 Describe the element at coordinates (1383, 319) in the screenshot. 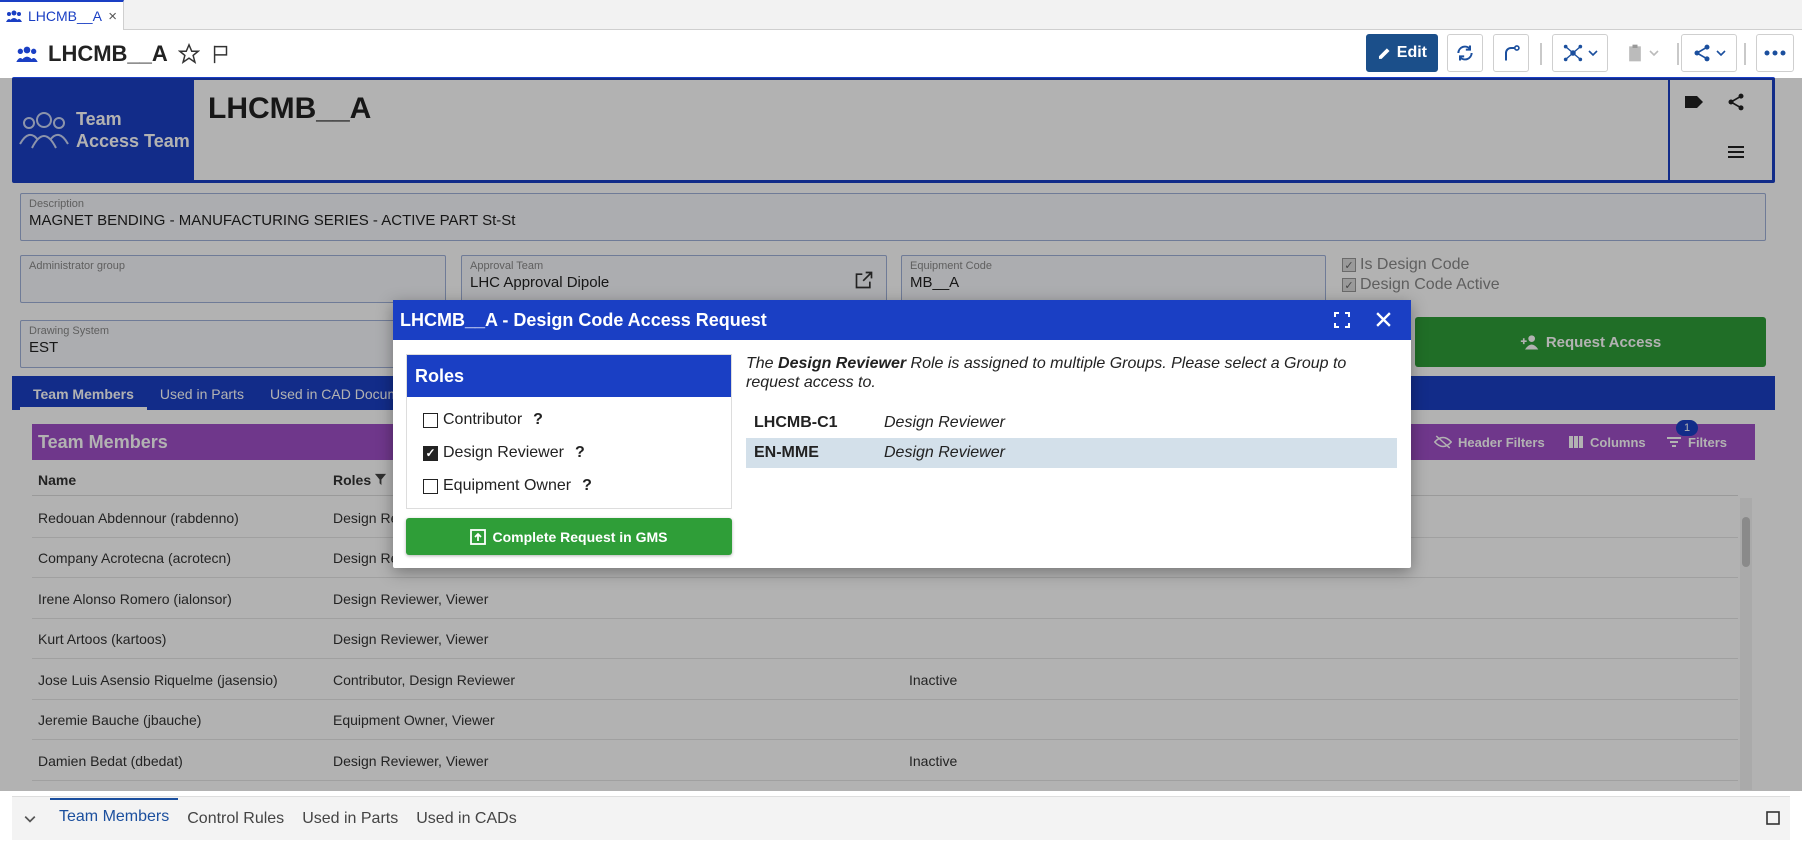

I see `close-icon` at that location.